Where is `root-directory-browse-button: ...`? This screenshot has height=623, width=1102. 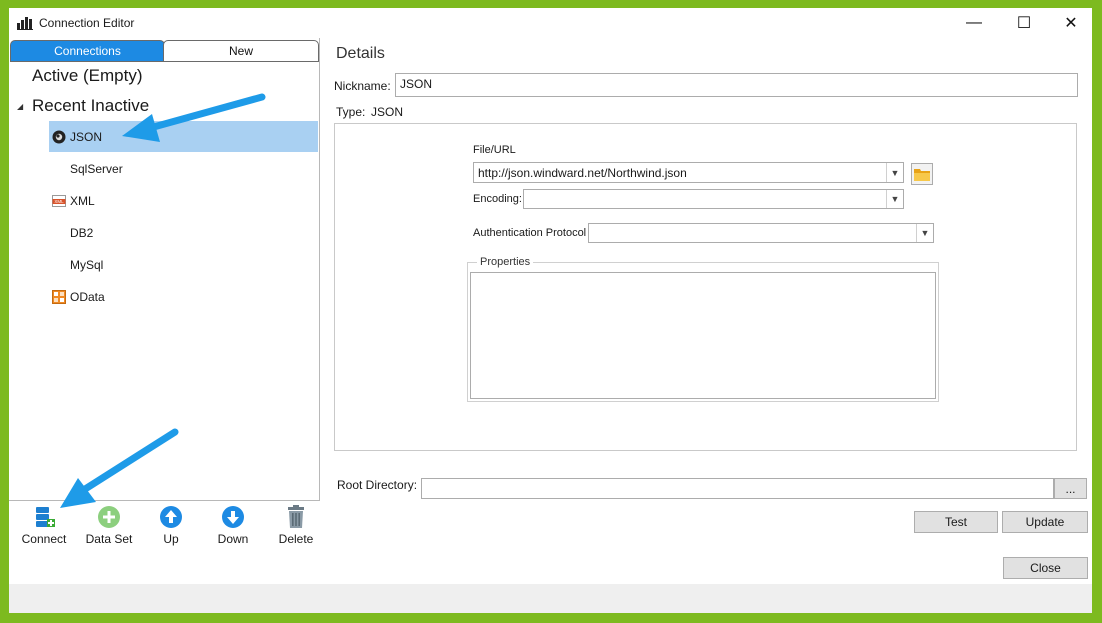
root-directory-browse-button: ... is located at coordinates (1070, 488).